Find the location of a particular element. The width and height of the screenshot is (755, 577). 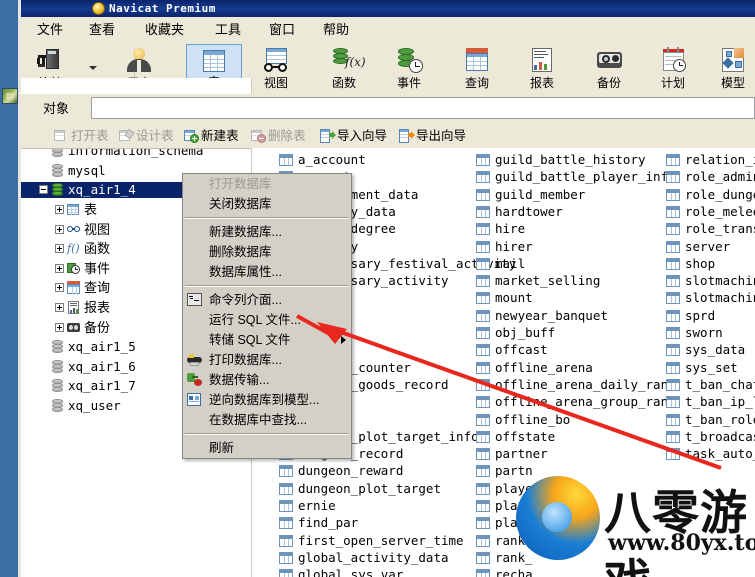

toolbar-button-event: 事件 is located at coordinates (409, 68).